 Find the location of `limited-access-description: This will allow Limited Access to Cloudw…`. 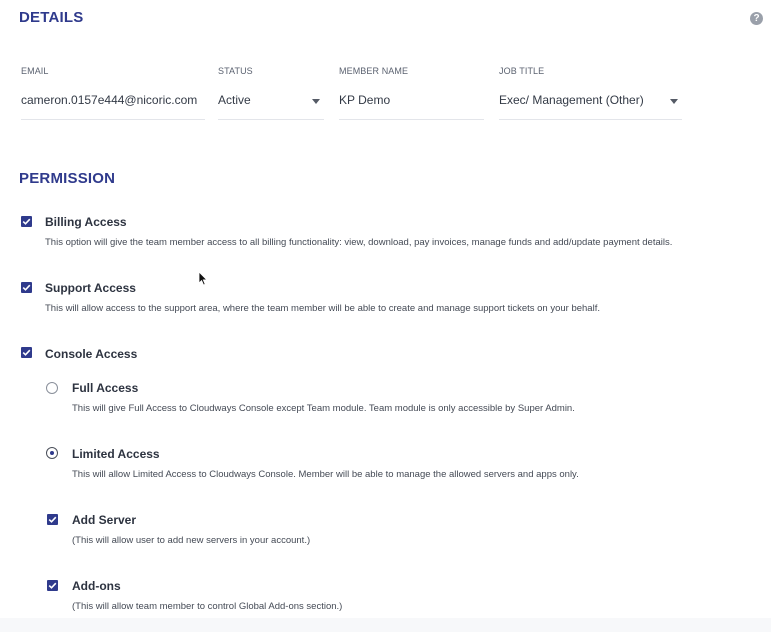

limited-access-description: This will allow Limited Access to Cloudw… is located at coordinates (325, 474).